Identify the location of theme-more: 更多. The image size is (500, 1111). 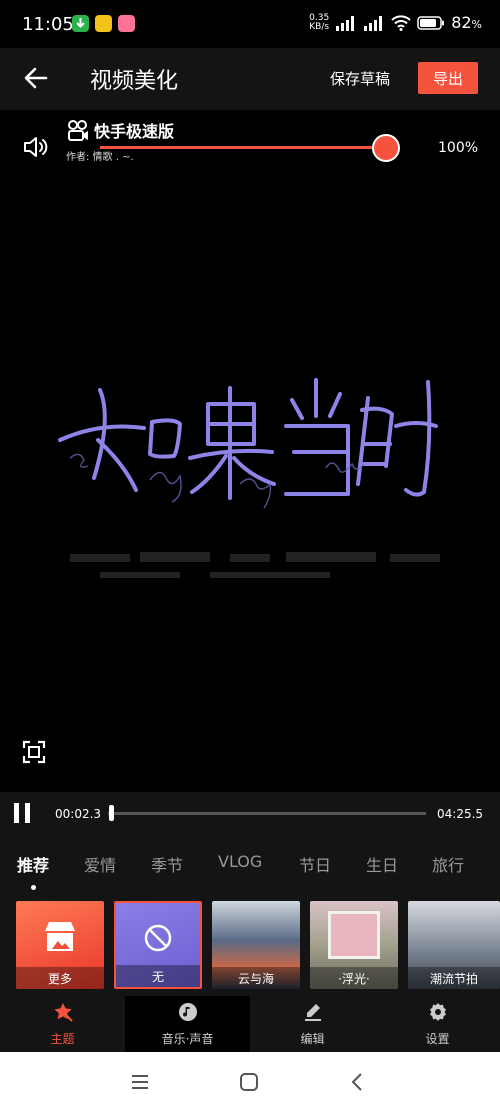
(60, 945).